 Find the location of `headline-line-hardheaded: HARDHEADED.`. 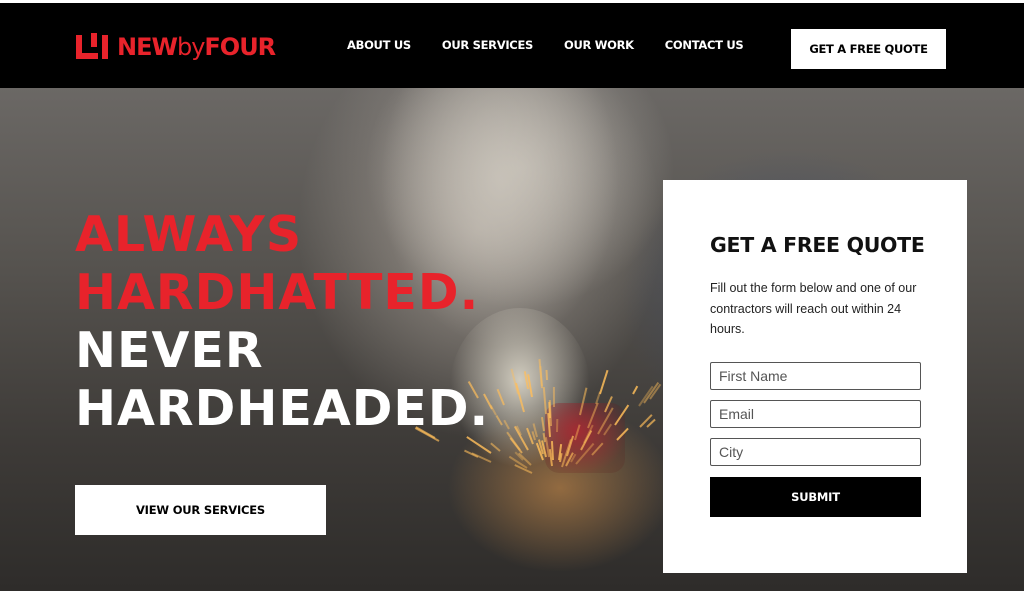

headline-line-hardheaded: HARDHEADED. is located at coordinates (282, 408).